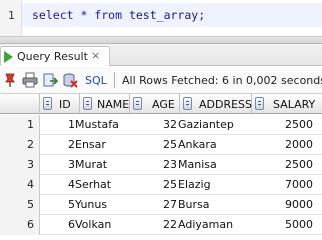 The width and height of the screenshot is (322, 240). Describe the element at coordinates (170, 224) in the screenshot. I see `cell-age: 22` at that location.